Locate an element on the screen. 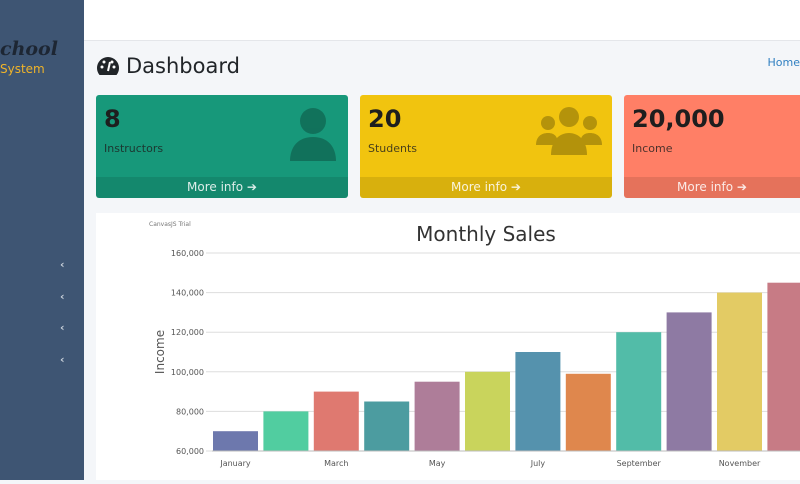 The width and height of the screenshot is (800, 484). bar-april is located at coordinates (387, 426).